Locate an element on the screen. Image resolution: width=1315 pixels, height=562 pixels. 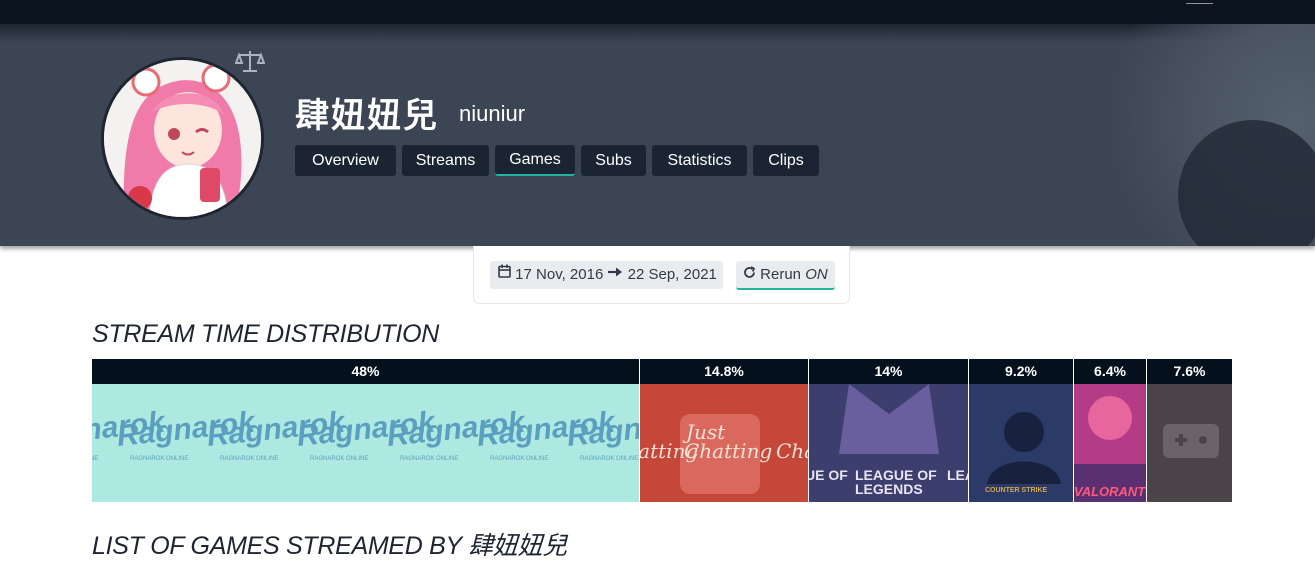
tab-statistics: Statistics is located at coordinates (699, 160).